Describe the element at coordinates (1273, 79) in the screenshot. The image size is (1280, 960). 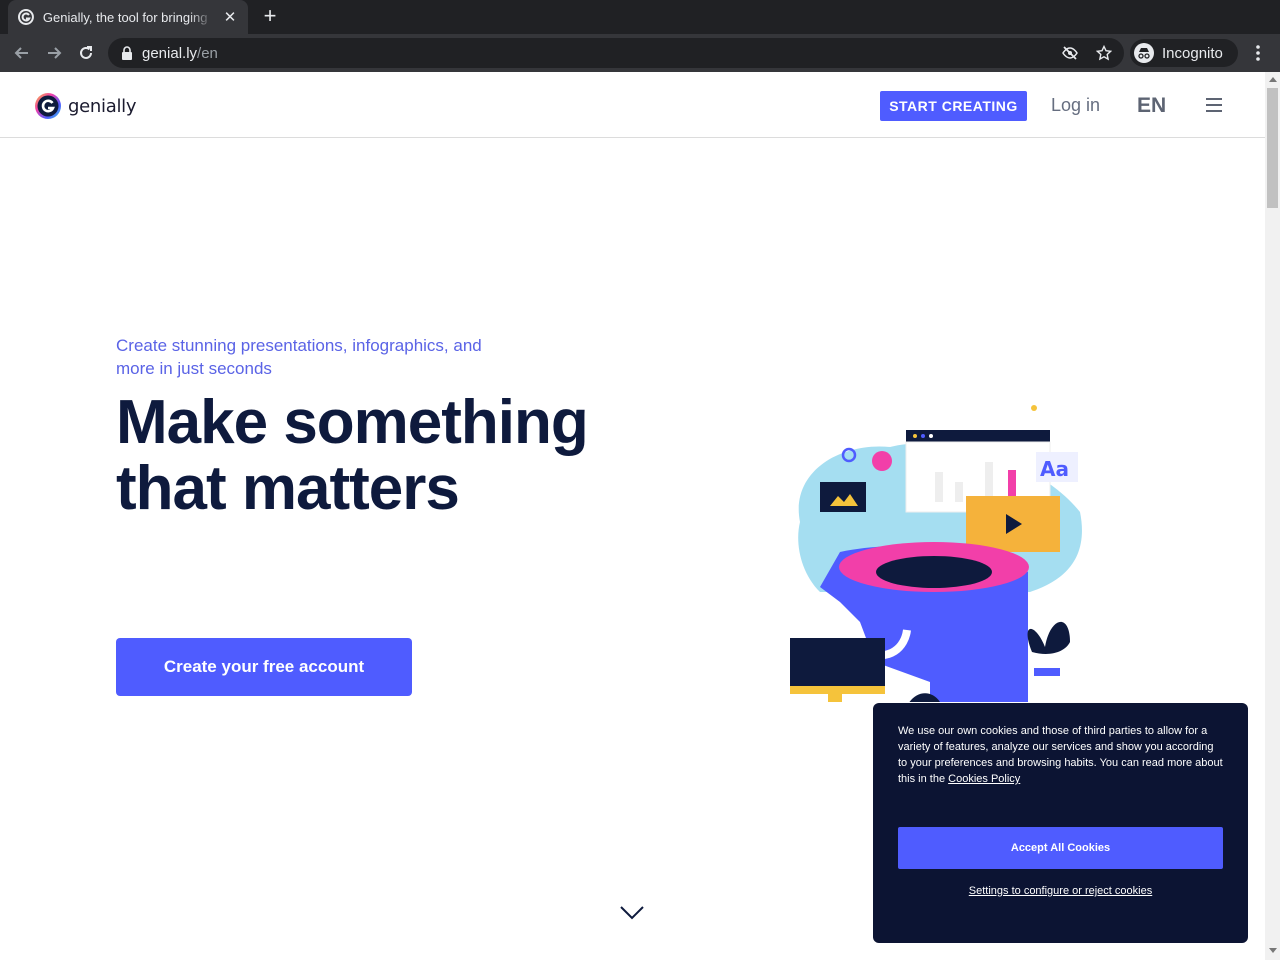
I see `scroll-up-arrow-icon` at that location.